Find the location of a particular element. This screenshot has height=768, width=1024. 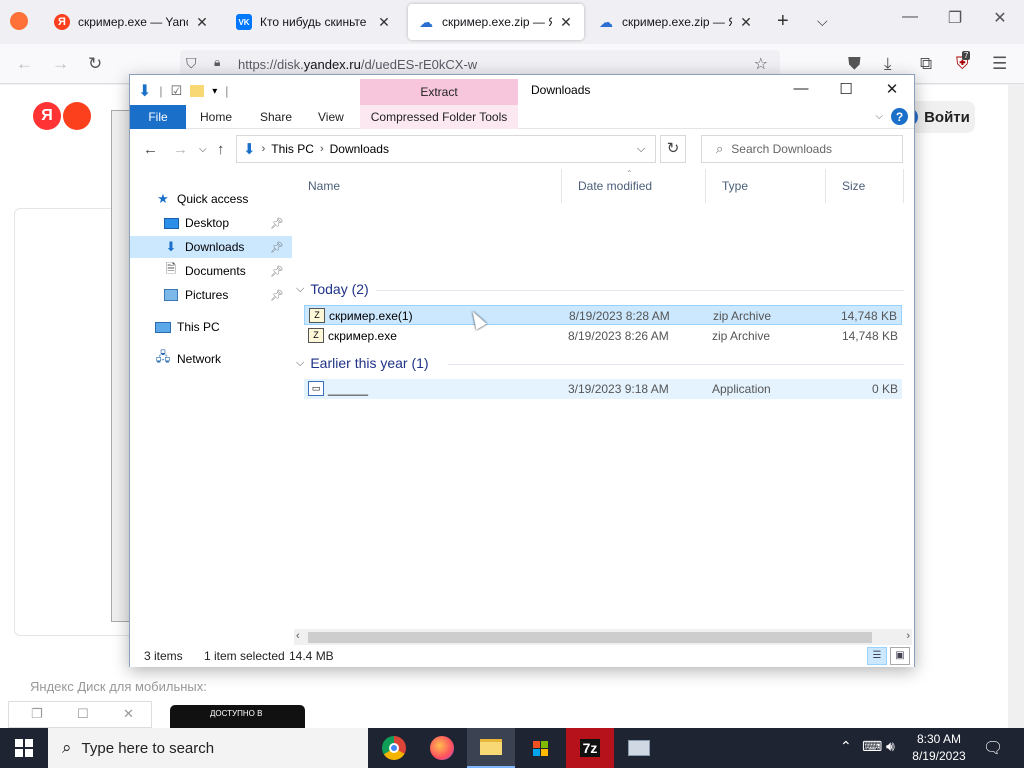

reload-icon: ↻ is located at coordinates (95, 64).